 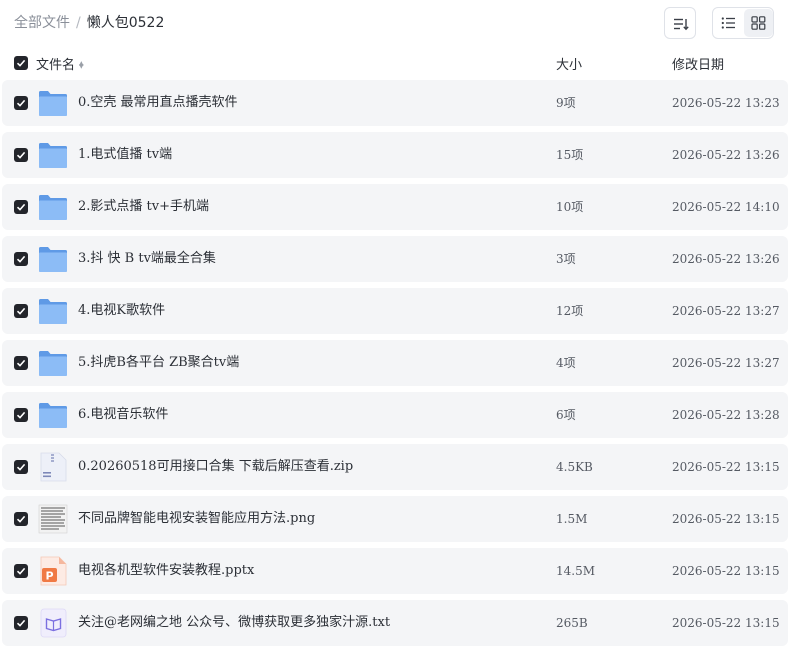 What do you see at coordinates (576, 571) in the screenshot?
I see `file-size: 14.5M` at bounding box center [576, 571].